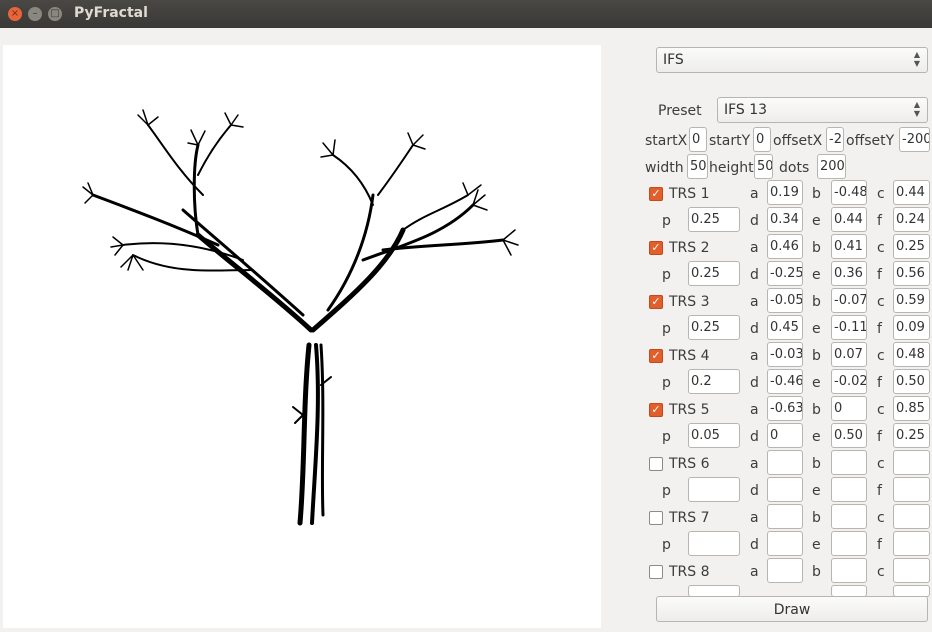  Describe the element at coordinates (785, 435) in the screenshot. I see `trs5-d-input: 0` at that location.